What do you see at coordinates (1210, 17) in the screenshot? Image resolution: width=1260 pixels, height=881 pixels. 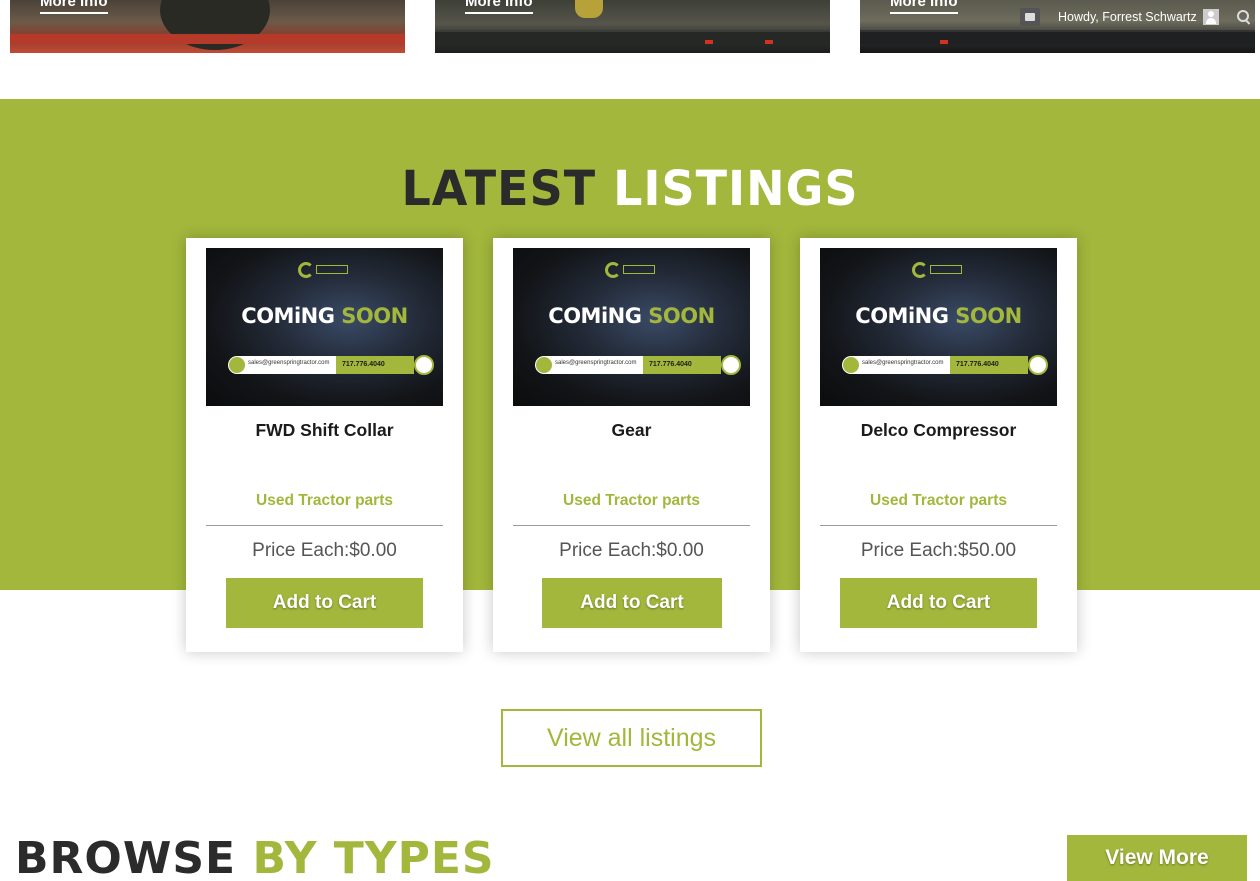 I see `avatar` at bounding box center [1210, 17].